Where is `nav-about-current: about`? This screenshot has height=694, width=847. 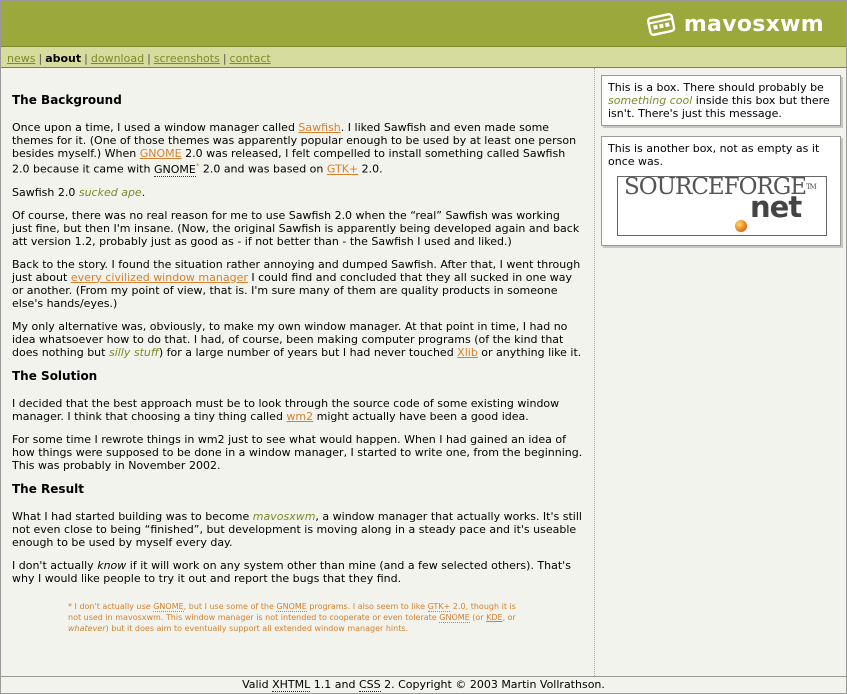 nav-about-current: about is located at coordinates (63, 58).